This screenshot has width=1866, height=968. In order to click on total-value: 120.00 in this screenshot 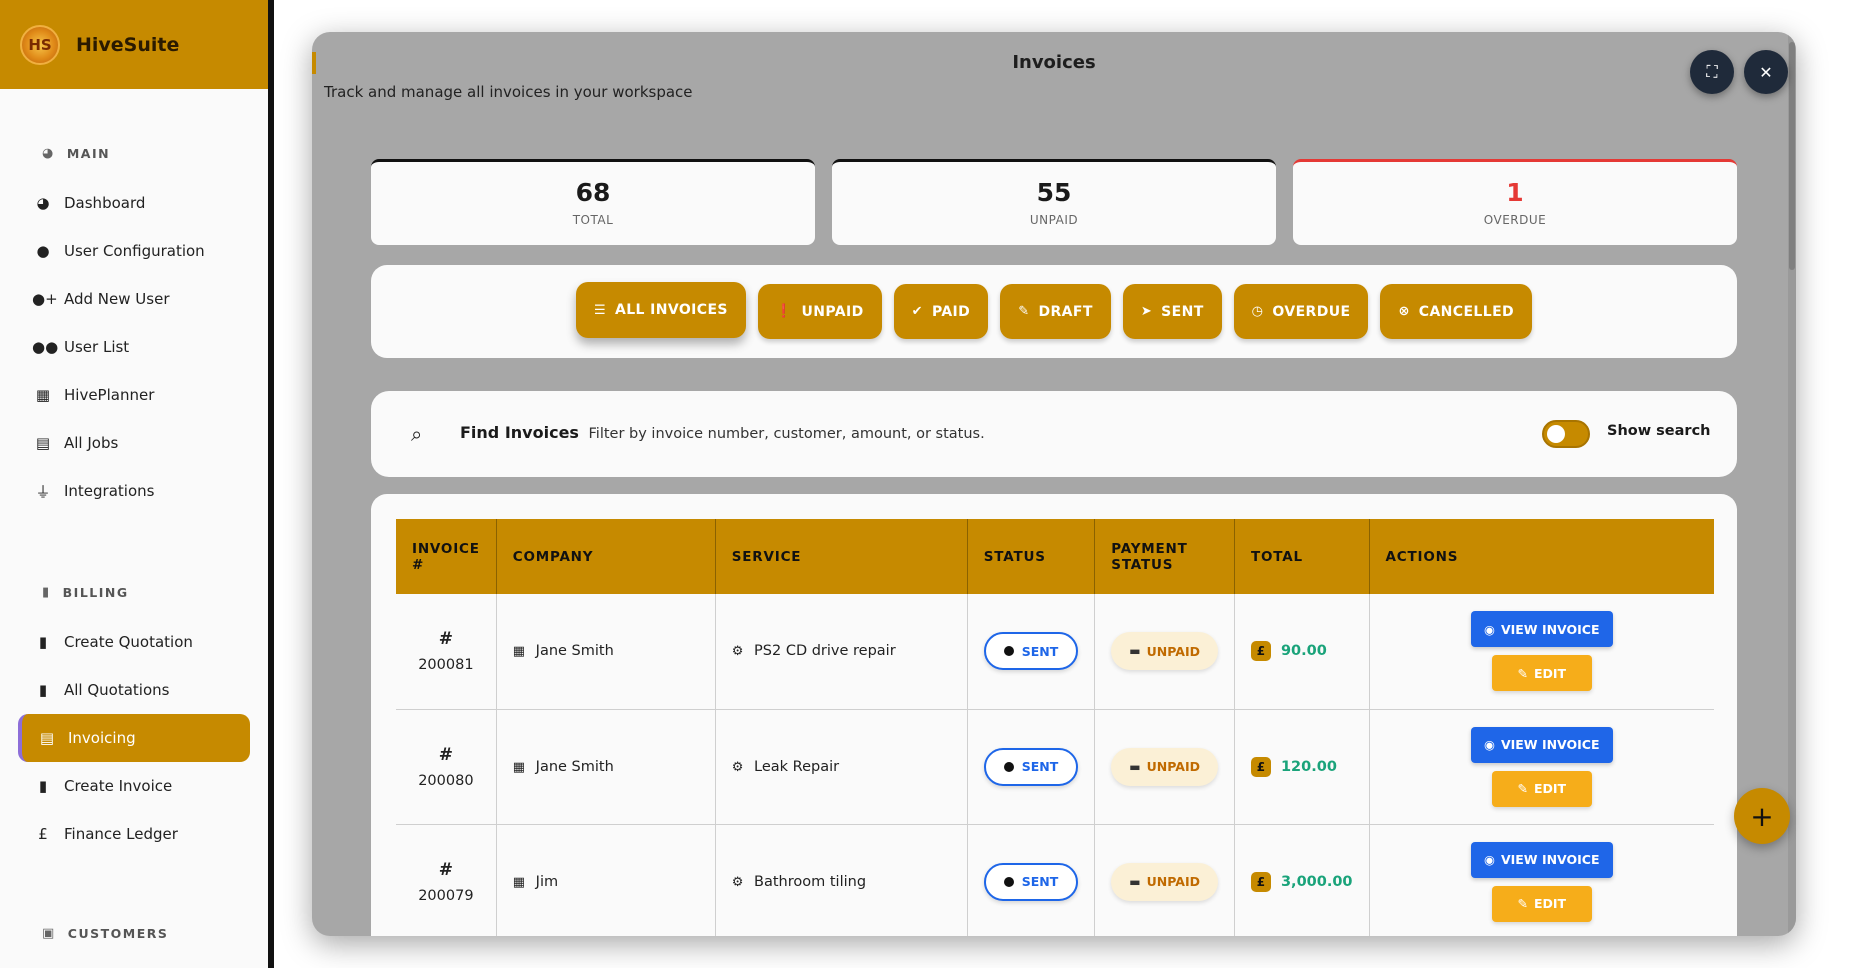, I will do `click(1308, 766)`.